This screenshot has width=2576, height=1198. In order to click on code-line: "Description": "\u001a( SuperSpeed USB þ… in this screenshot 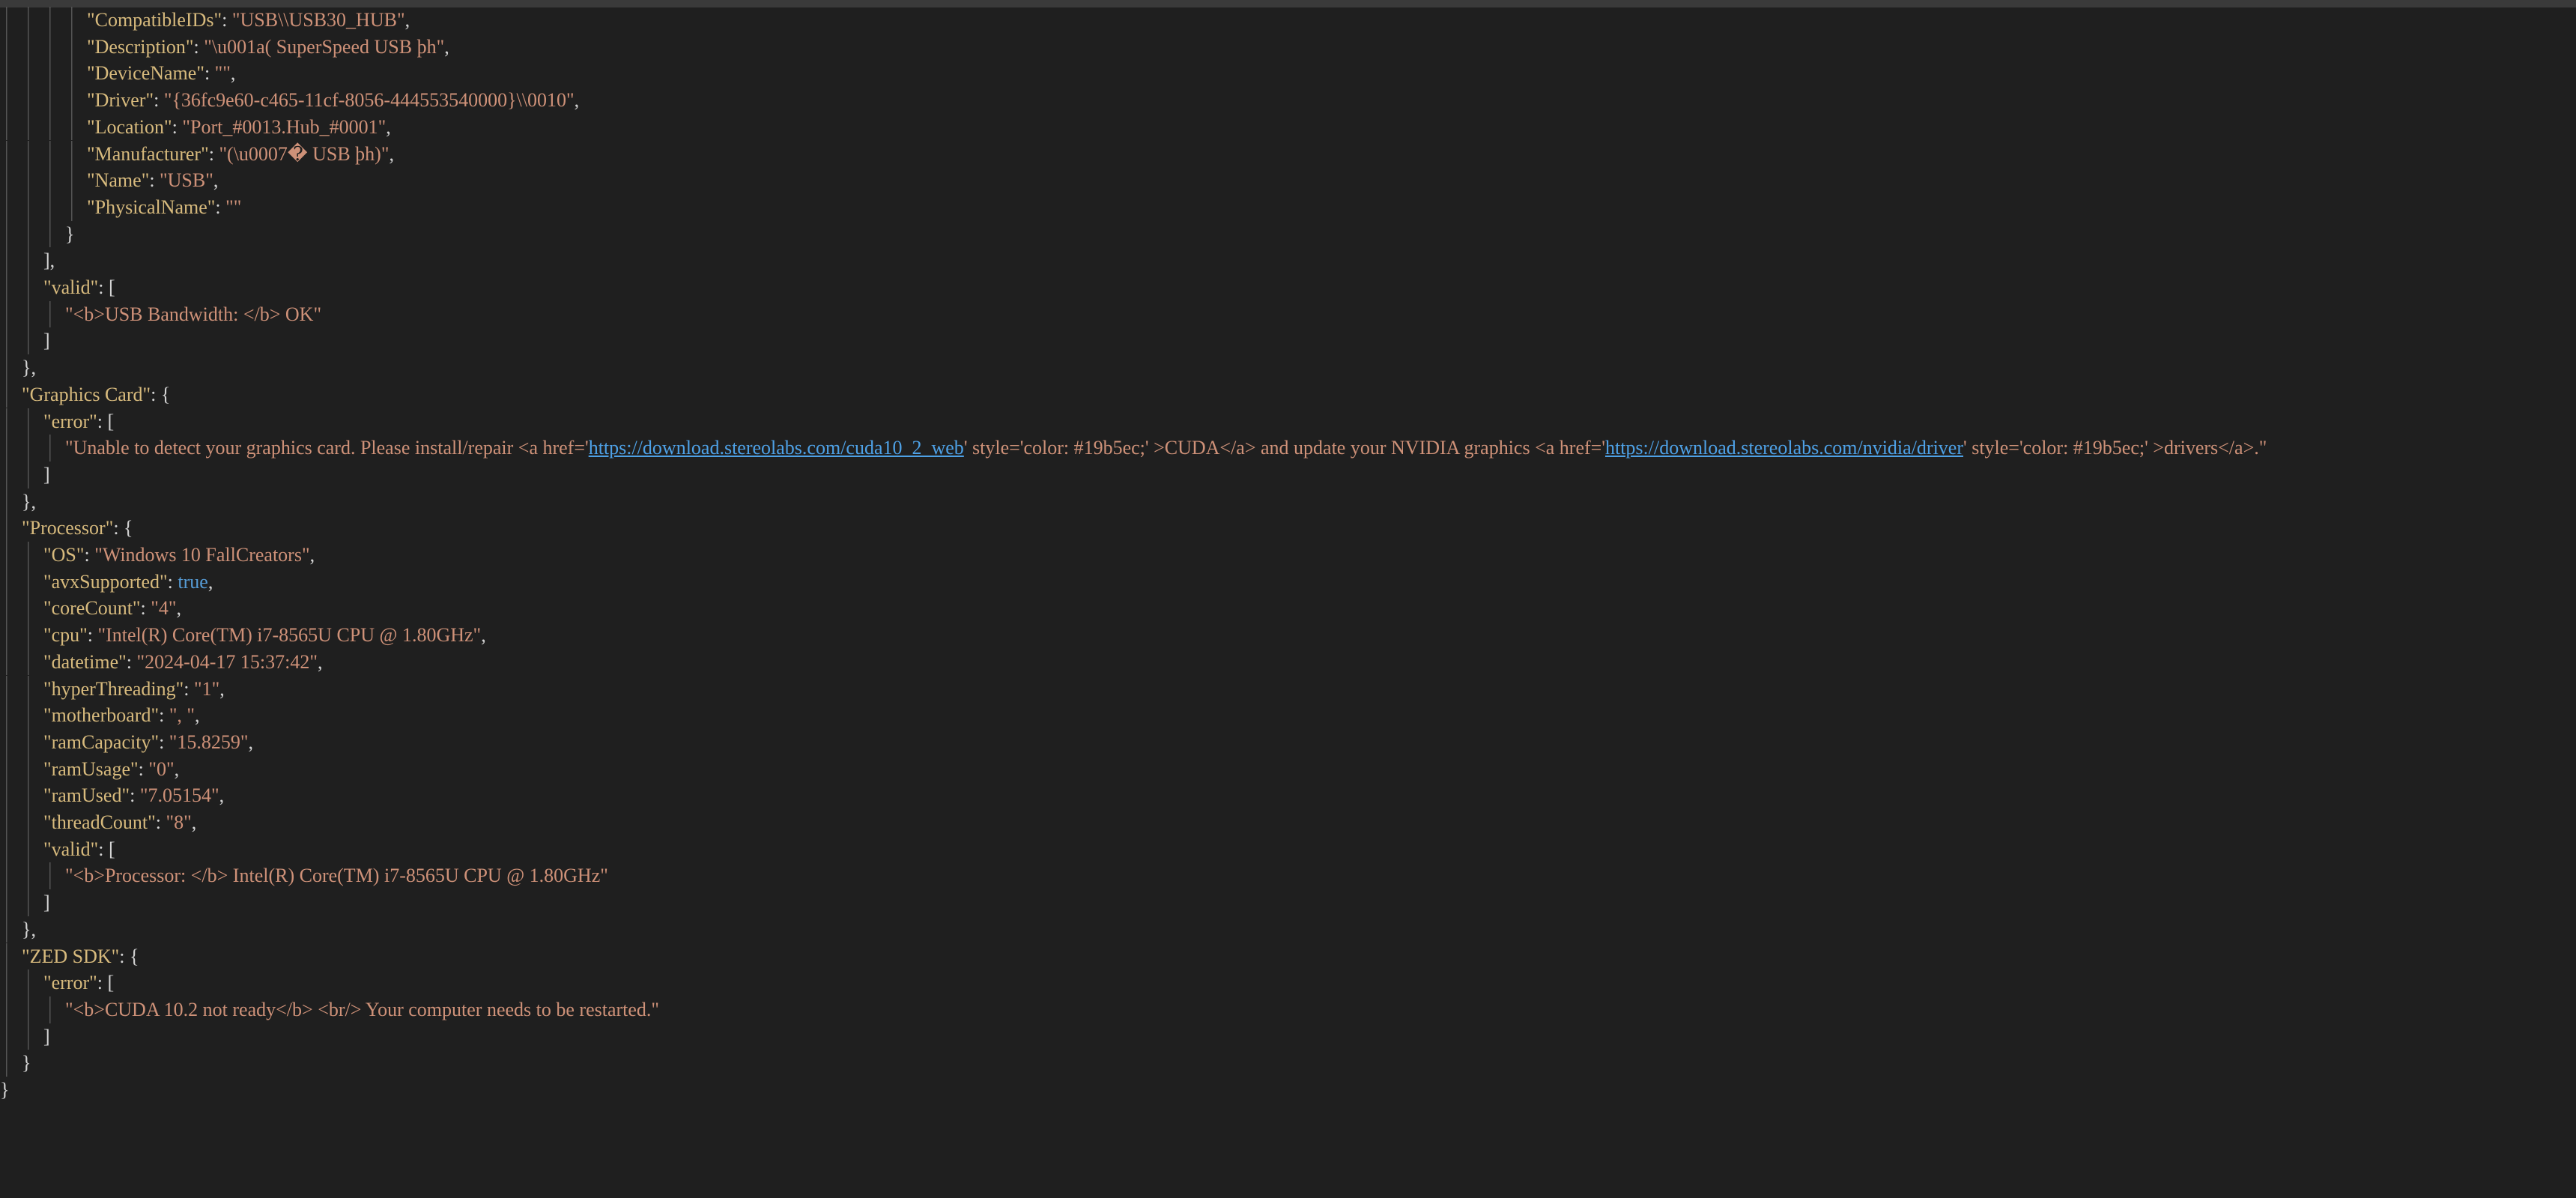, I will do `click(224, 47)`.